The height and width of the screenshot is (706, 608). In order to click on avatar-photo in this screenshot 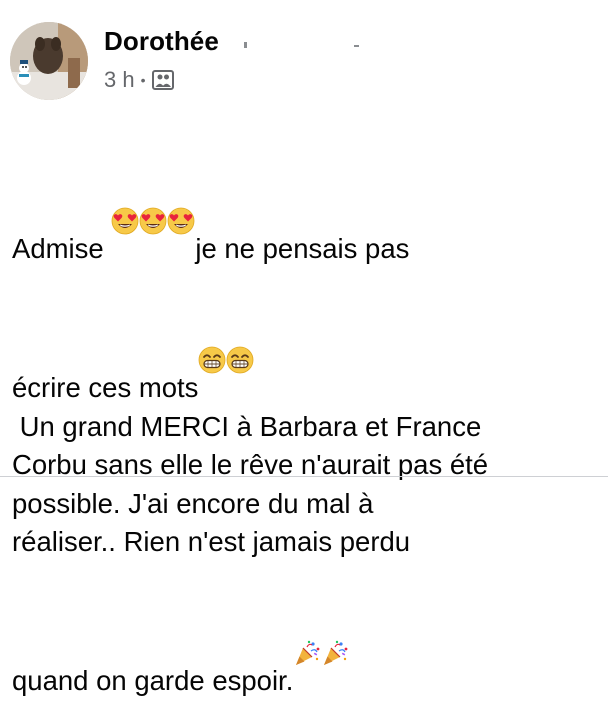, I will do `click(49, 61)`.